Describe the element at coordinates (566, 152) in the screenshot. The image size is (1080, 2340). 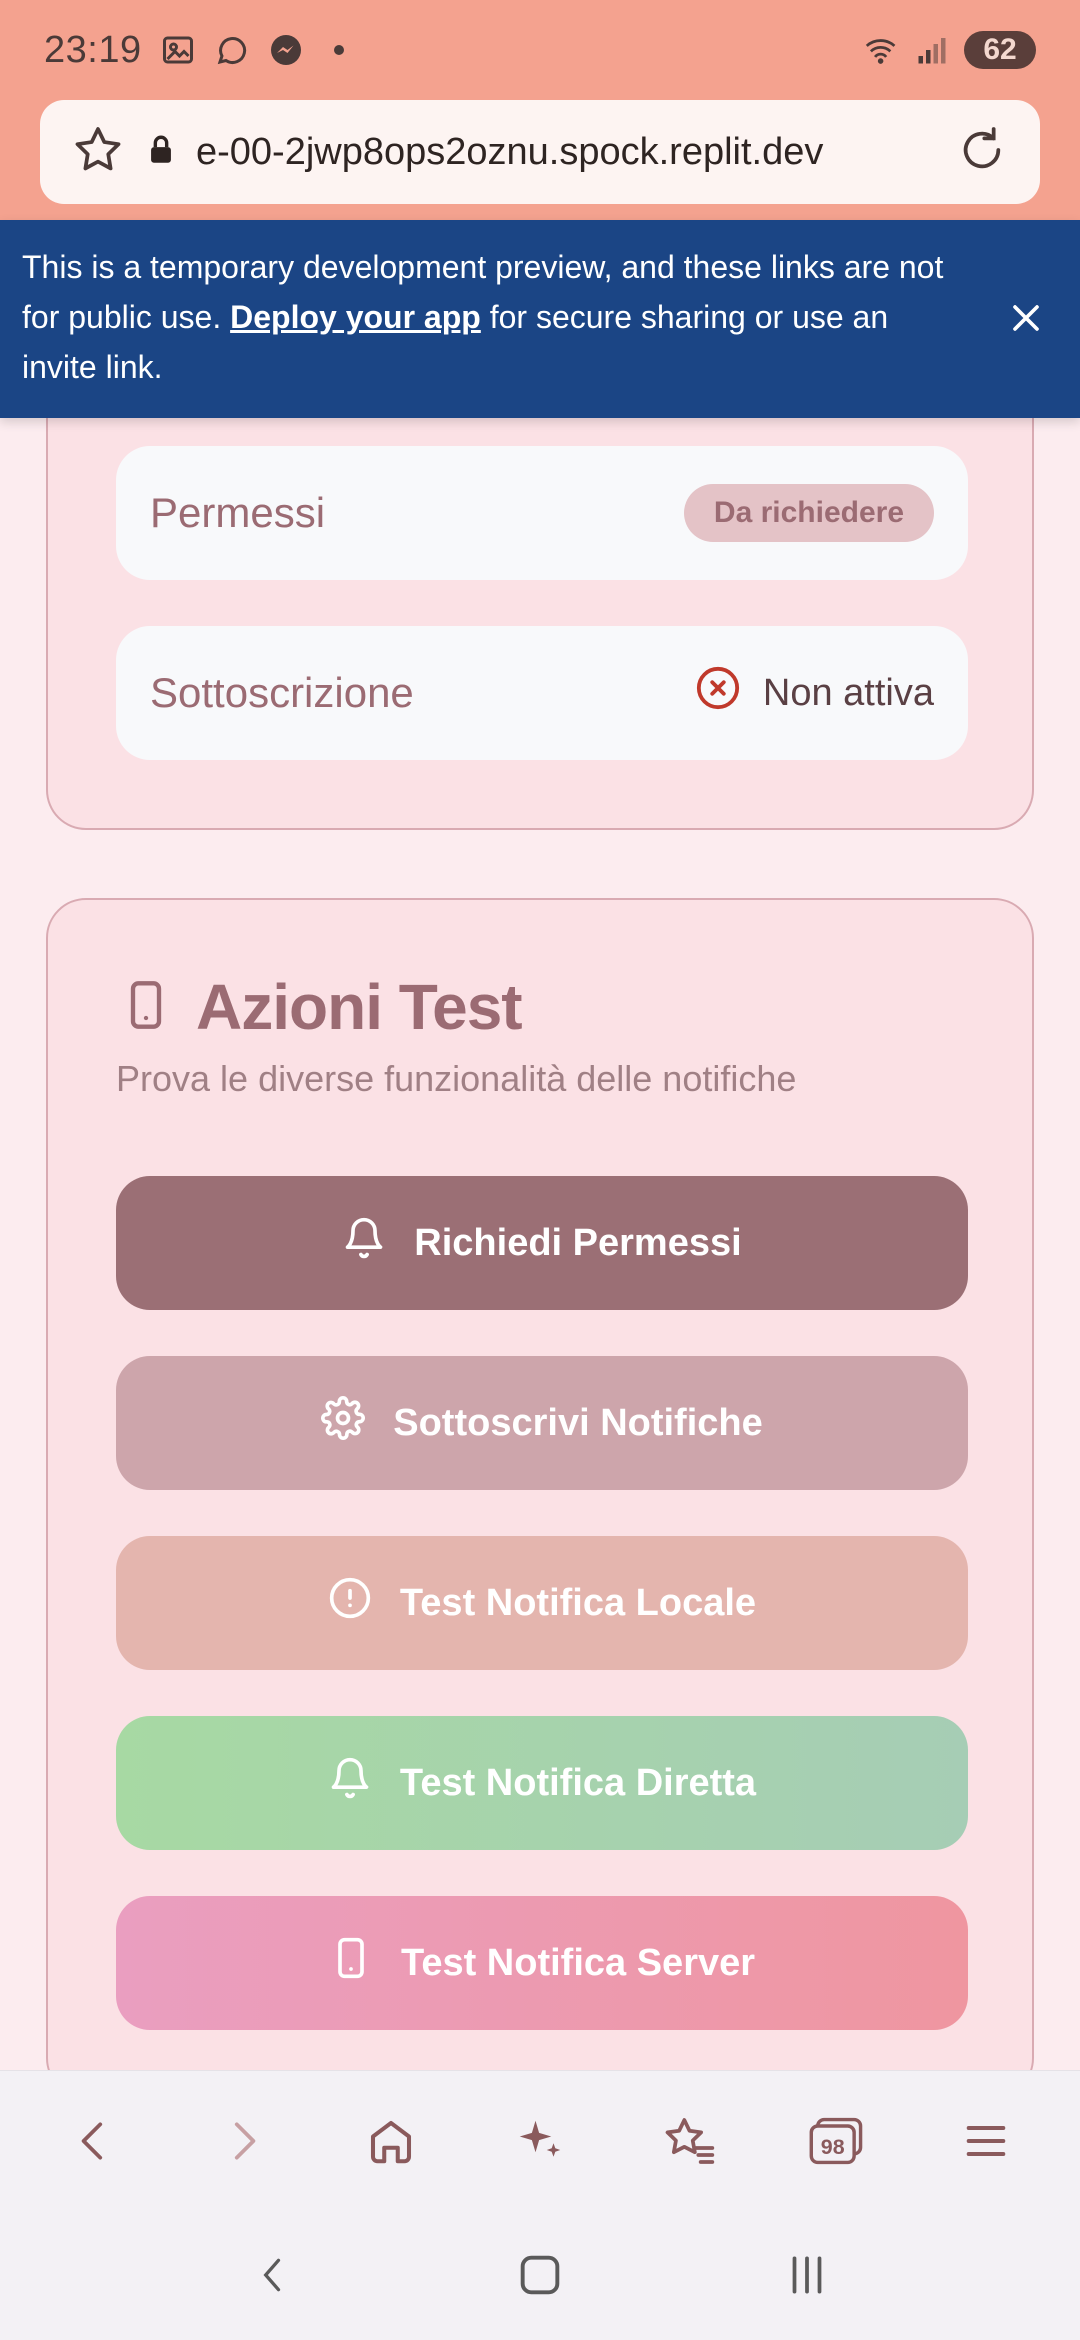
I see `url-text: e-00-2jwp8ops2oznu.spock.replit.dev` at that location.